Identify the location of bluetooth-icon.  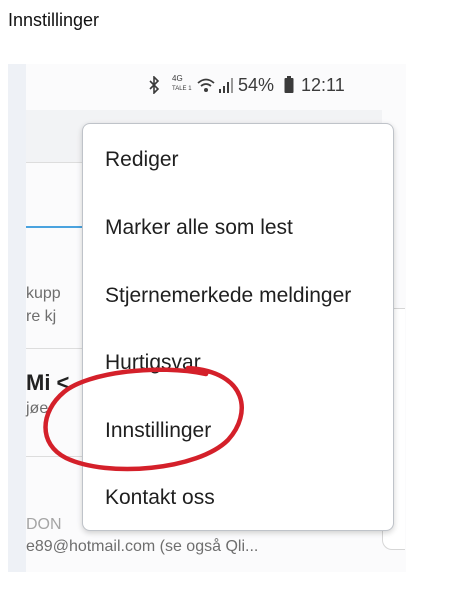
(154, 87).